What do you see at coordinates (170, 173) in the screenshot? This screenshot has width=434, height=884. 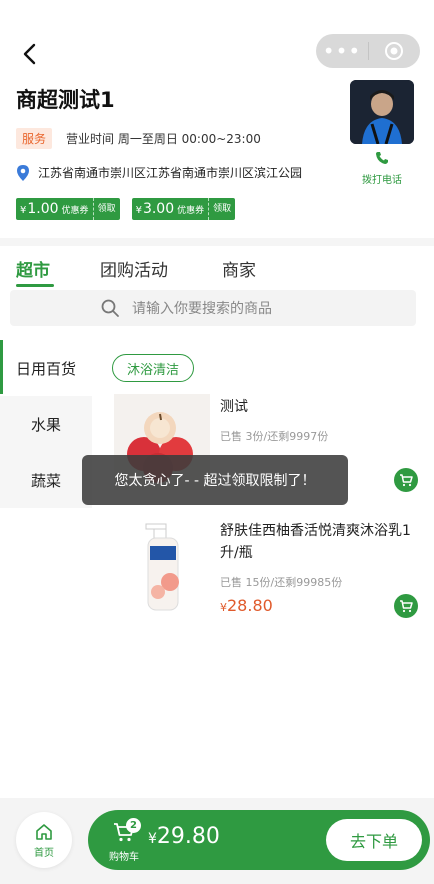 I see `store-address: 江苏省南通市崇川区江苏省南通市崇川区滨江公园` at bounding box center [170, 173].